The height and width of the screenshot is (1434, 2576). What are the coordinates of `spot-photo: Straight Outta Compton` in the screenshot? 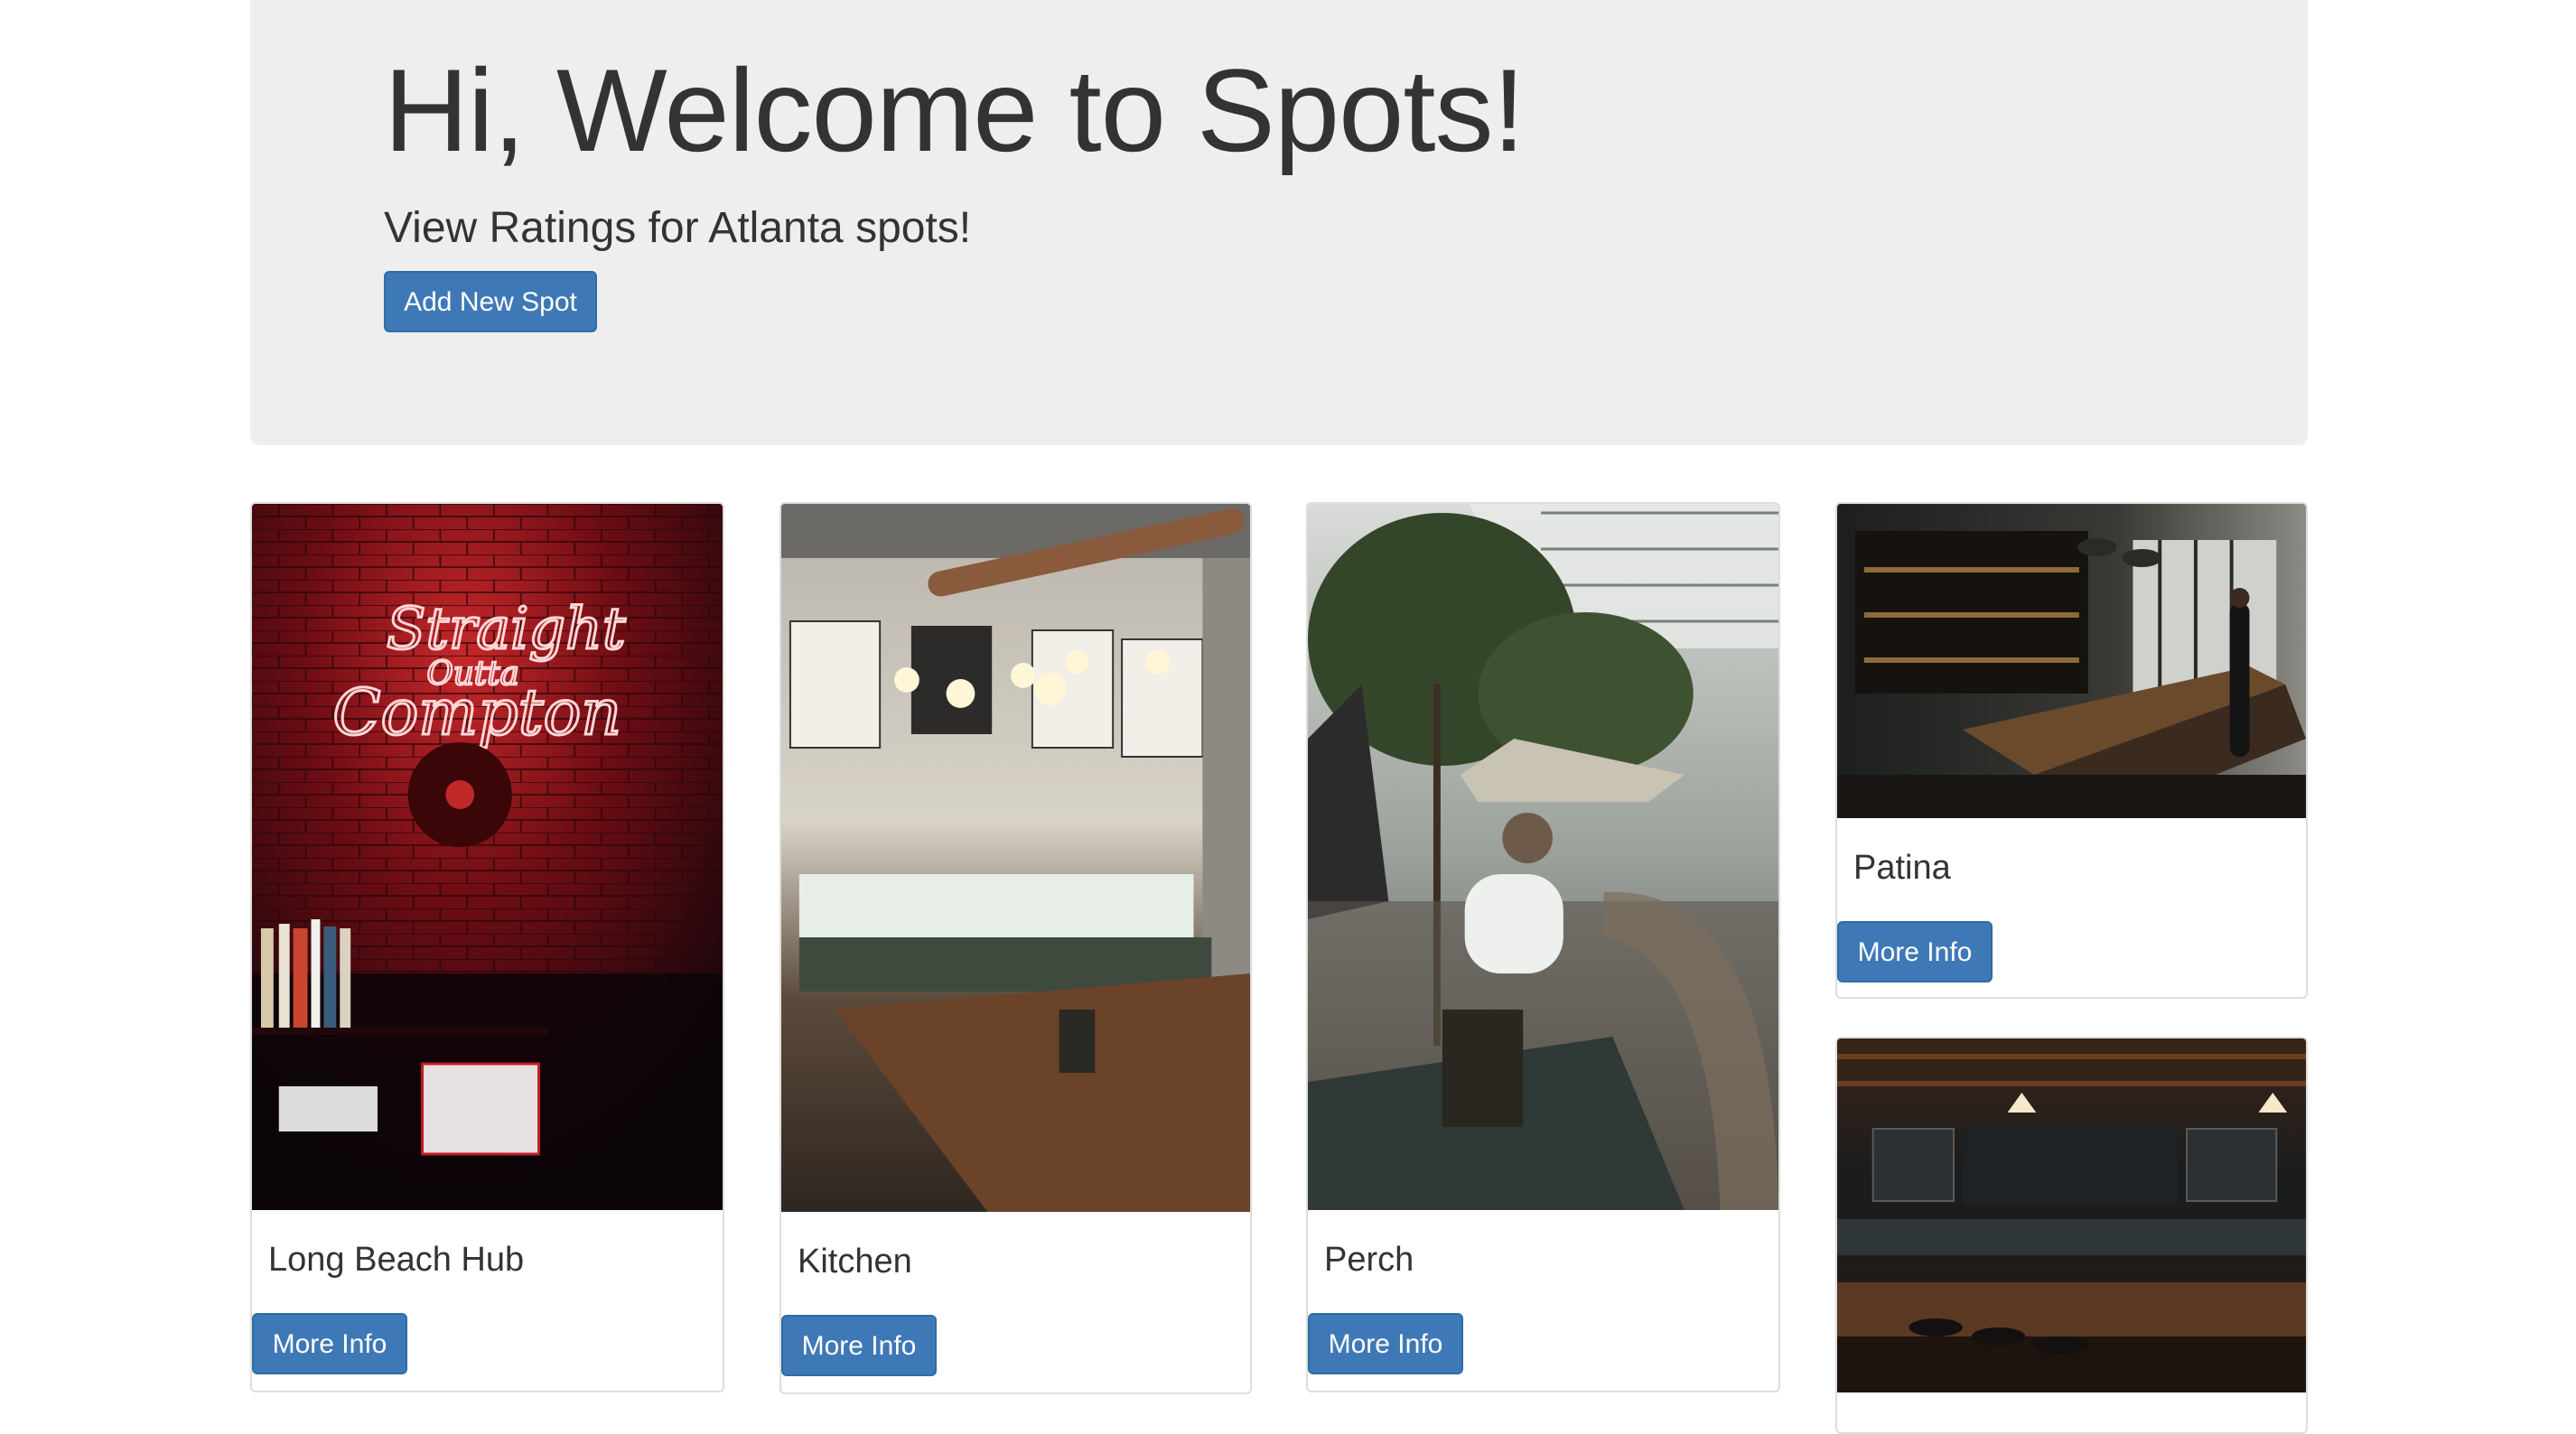 It's located at (487, 857).